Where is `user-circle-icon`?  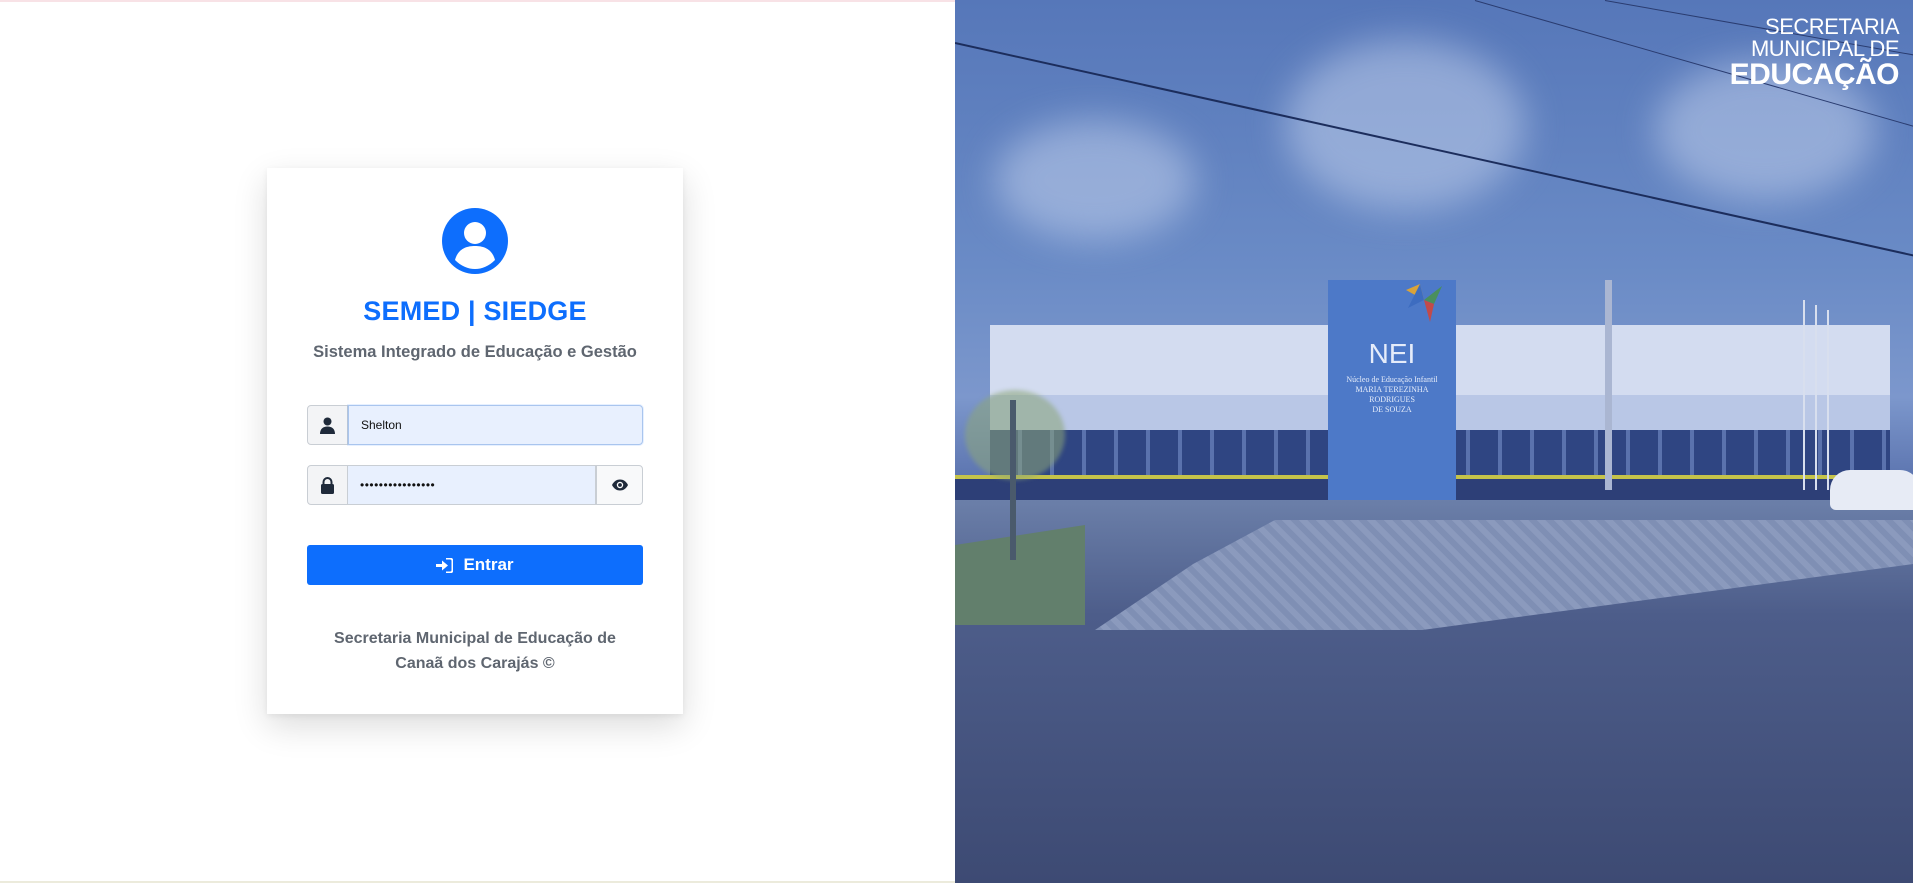 user-circle-icon is located at coordinates (475, 241).